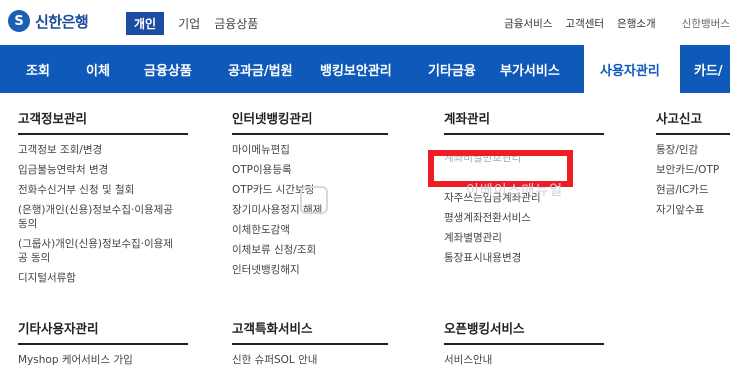 The width and height of the screenshot is (730, 370). I want to click on menu-col-open-banking: 오픈뱅킹서비스 서비스안내, so click(524, 344).